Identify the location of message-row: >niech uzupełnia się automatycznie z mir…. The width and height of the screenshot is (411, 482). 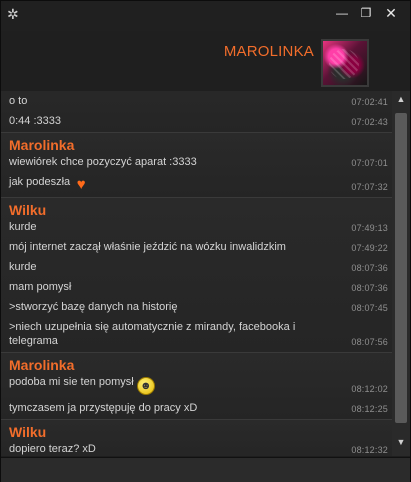
(196, 335).